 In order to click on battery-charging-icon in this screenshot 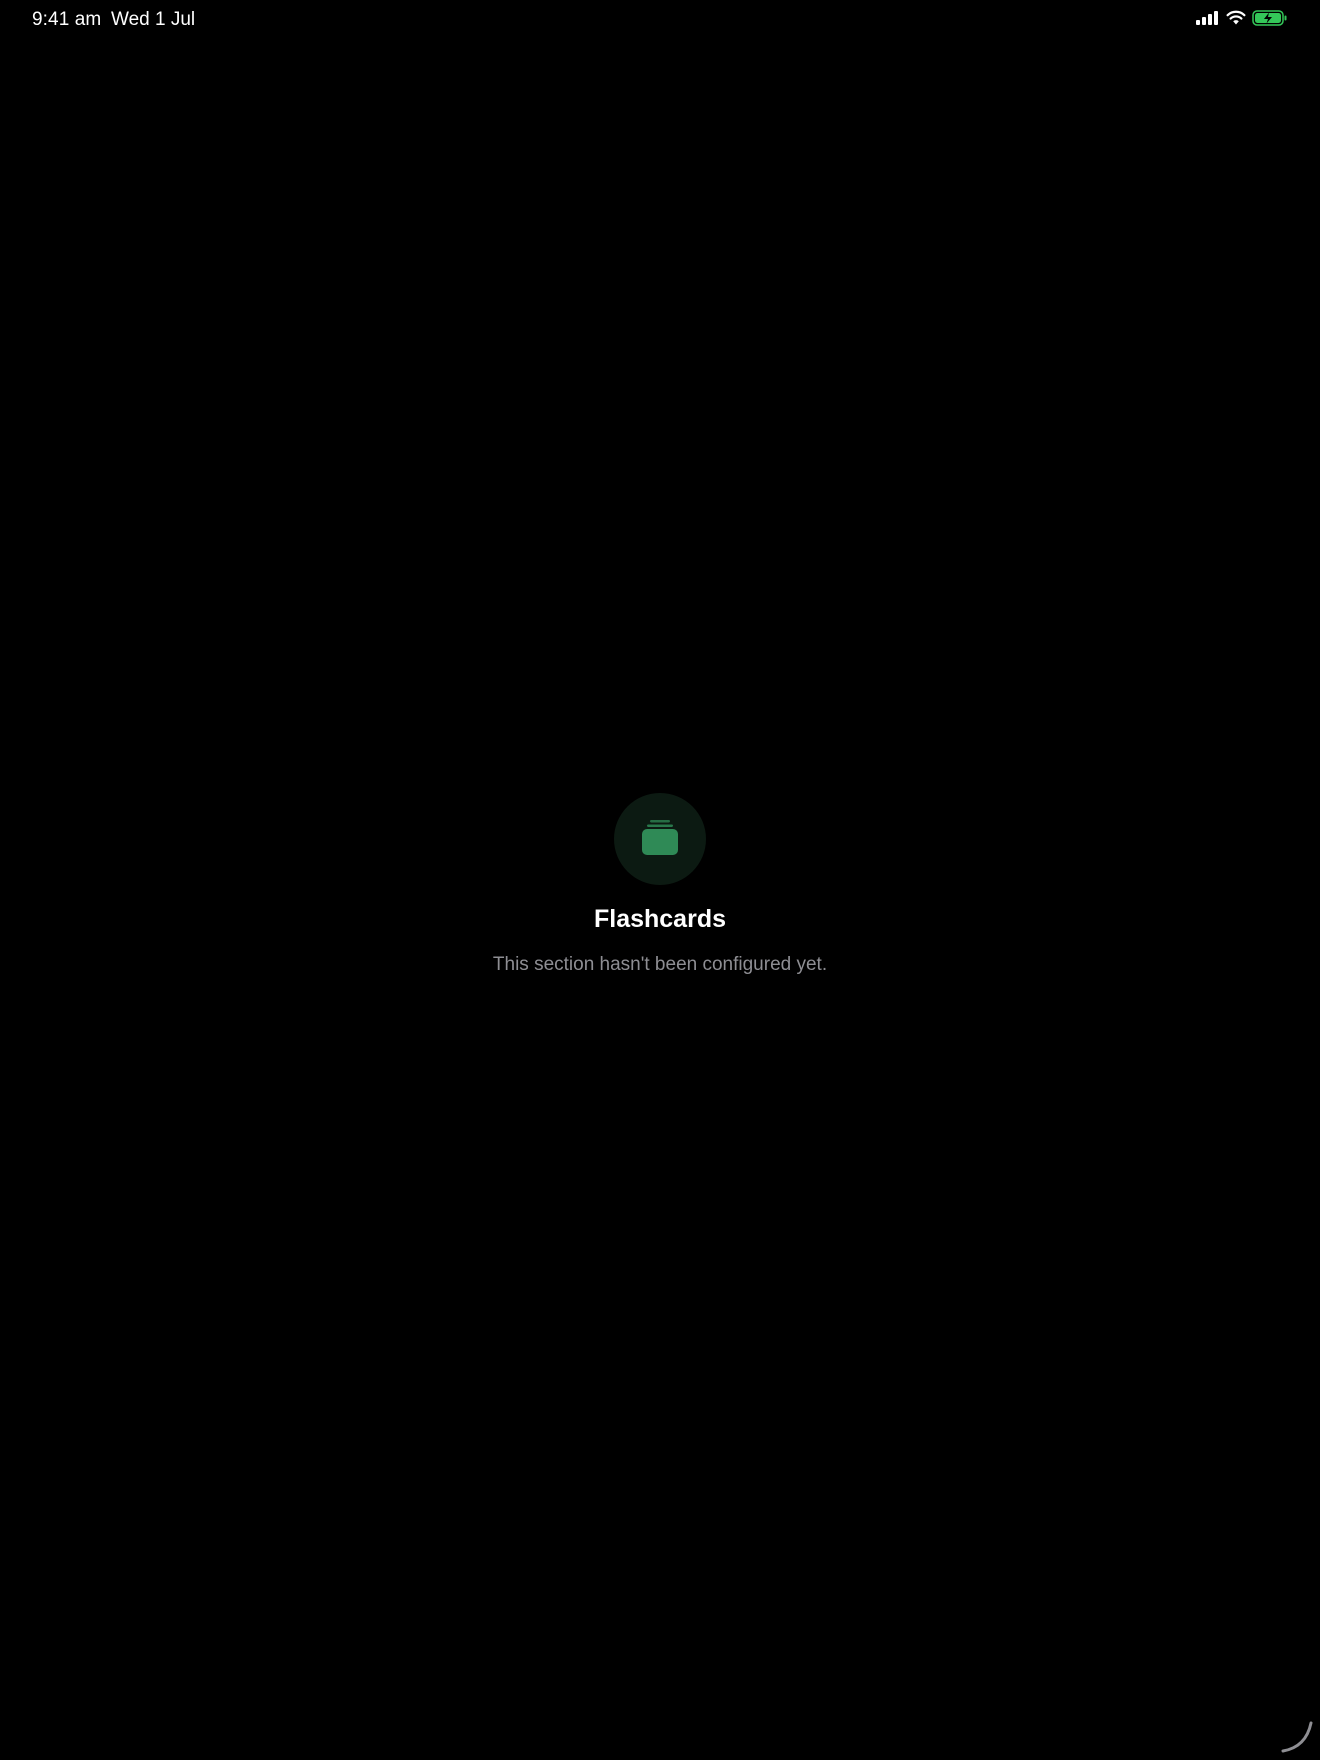, I will do `click(1270, 20)`.